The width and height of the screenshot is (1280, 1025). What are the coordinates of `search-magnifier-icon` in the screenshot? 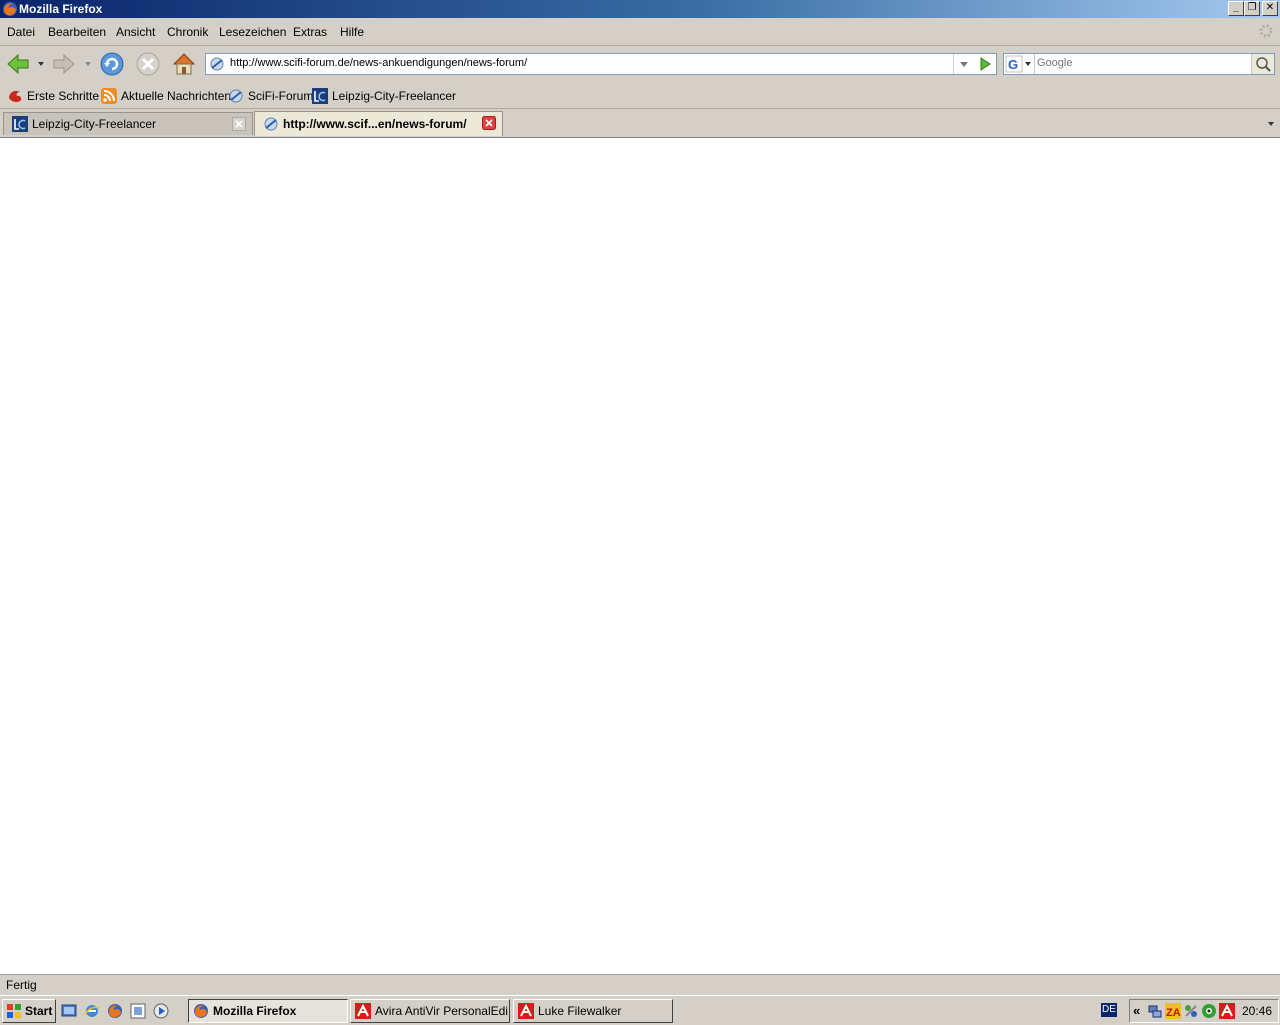 It's located at (1262, 64).